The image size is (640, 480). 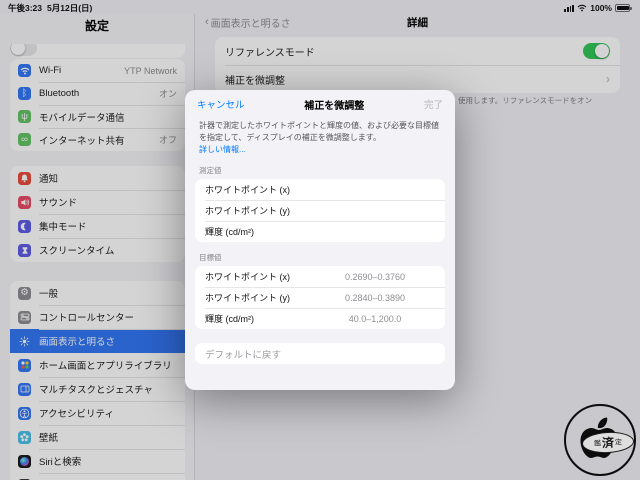 What do you see at coordinates (375, 297) in the screenshot?
I see `field-range-value: 0.2840–0.3890` at bounding box center [375, 297].